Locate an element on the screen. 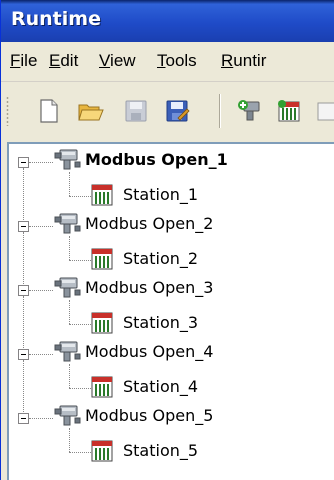 The image size is (334, 480). add-station-icon is located at coordinates (289, 111).